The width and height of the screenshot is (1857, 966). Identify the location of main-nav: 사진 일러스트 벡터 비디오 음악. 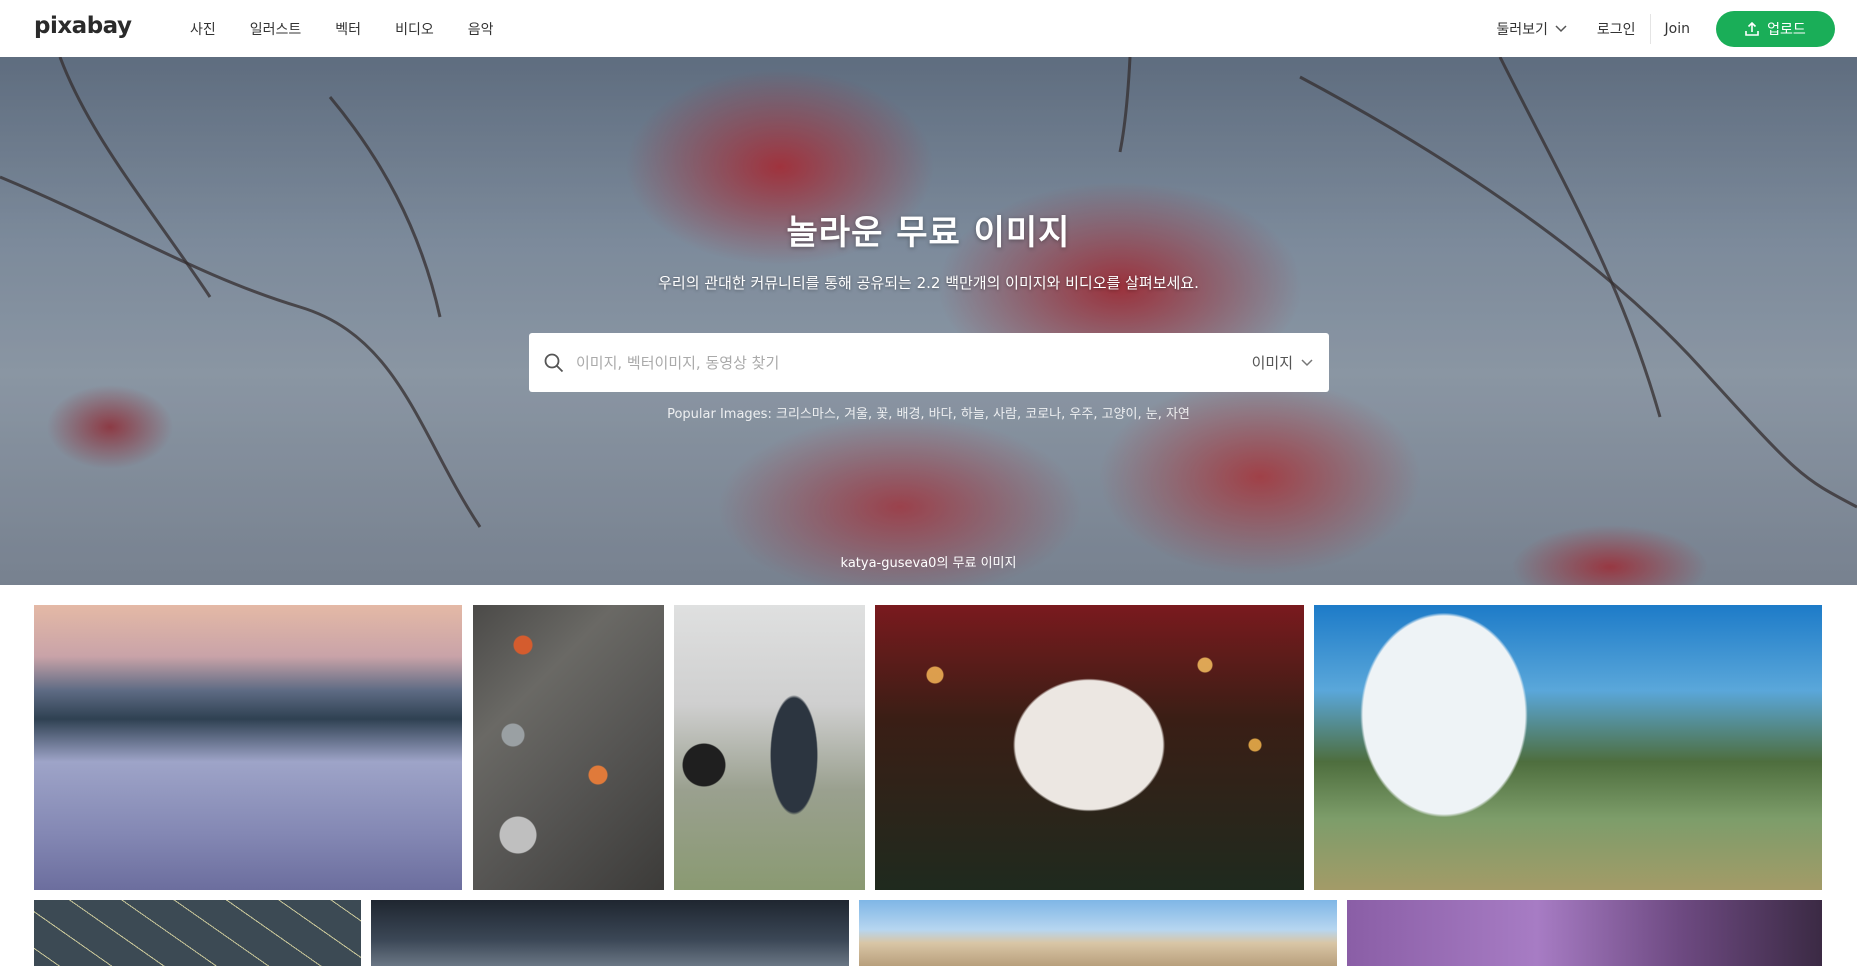
(358, 28).